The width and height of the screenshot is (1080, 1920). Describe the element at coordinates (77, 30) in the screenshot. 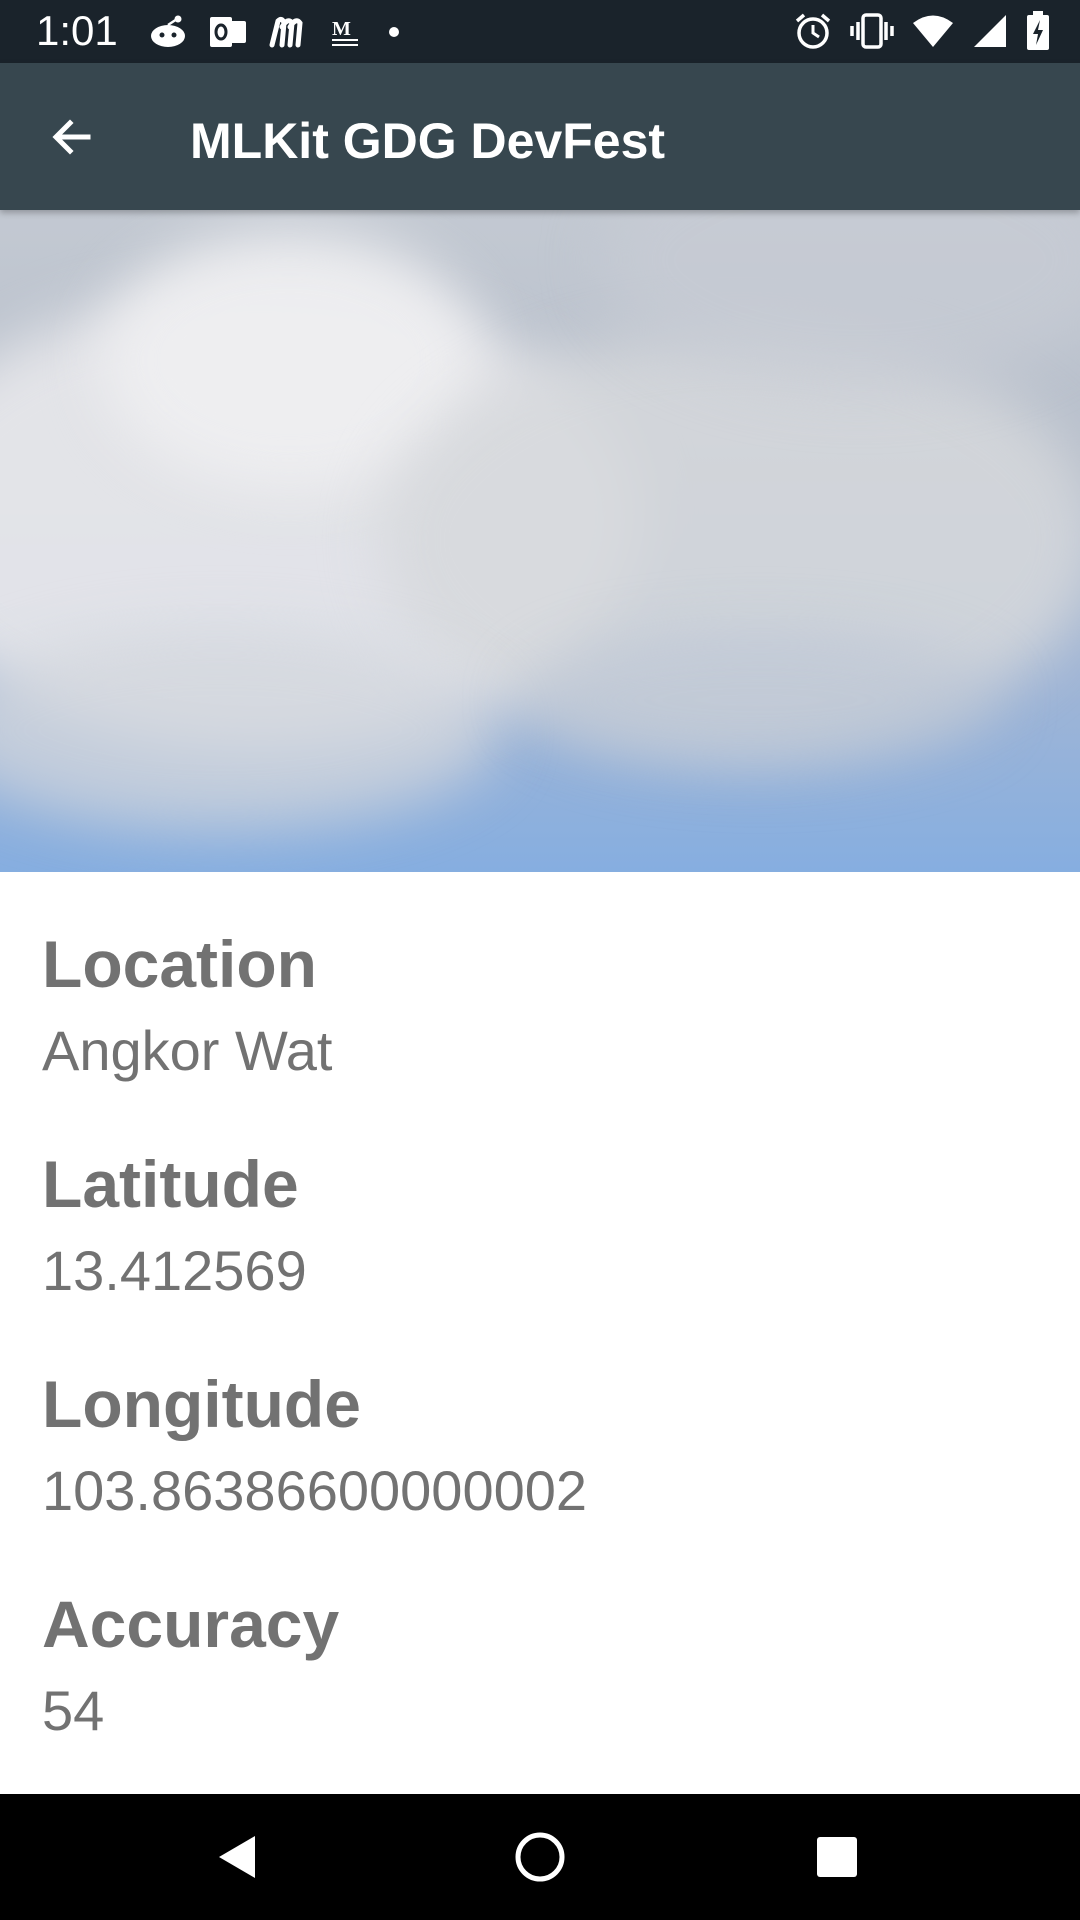

I see `status-time: 1:01` at that location.